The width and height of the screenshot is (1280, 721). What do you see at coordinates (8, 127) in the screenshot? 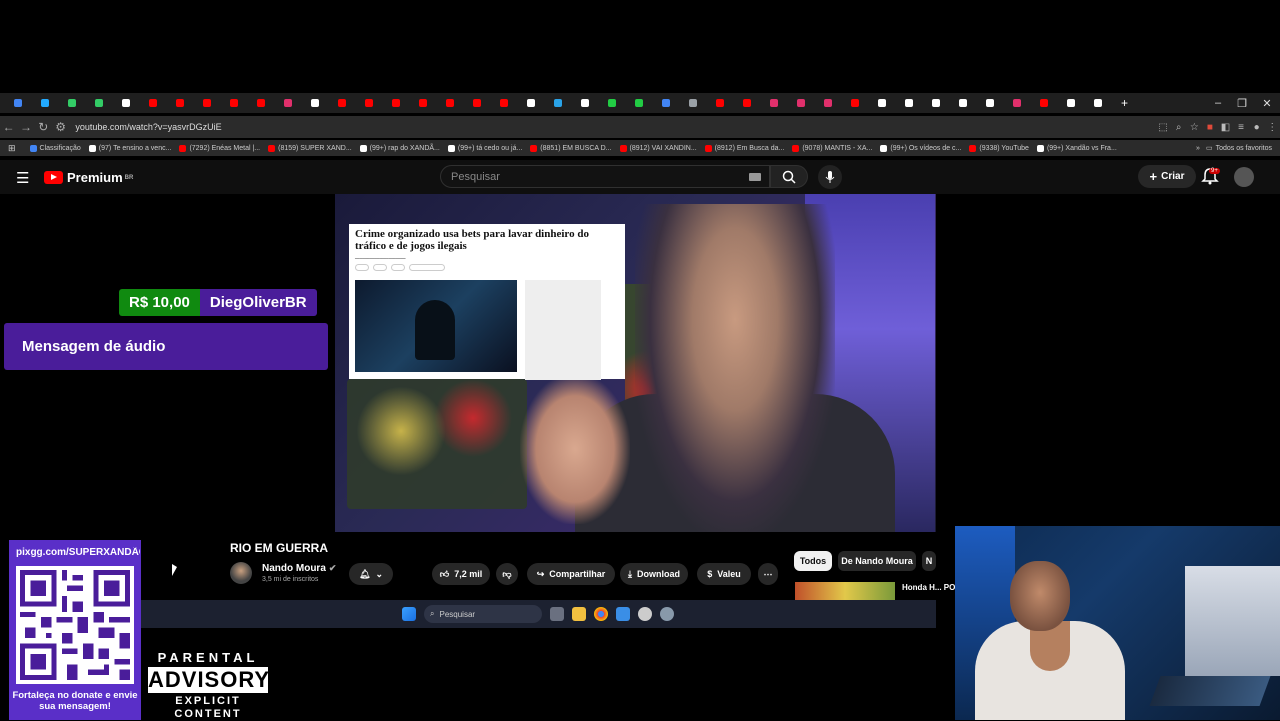
I see `back-icon: ←` at bounding box center [8, 127].